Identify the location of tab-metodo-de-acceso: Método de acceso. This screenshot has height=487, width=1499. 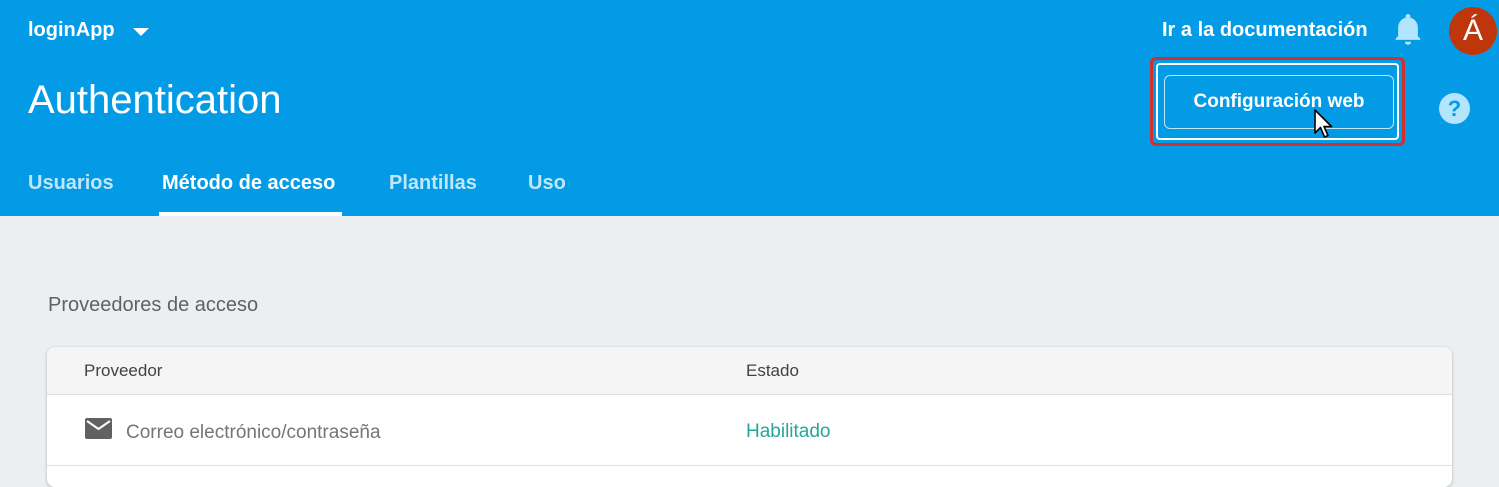
(248, 183).